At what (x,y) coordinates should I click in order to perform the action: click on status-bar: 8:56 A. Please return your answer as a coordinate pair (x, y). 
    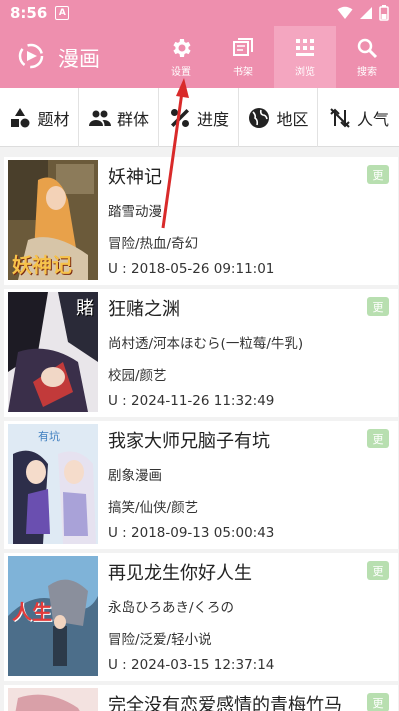
    Looking at the image, I should click on (199, 13).